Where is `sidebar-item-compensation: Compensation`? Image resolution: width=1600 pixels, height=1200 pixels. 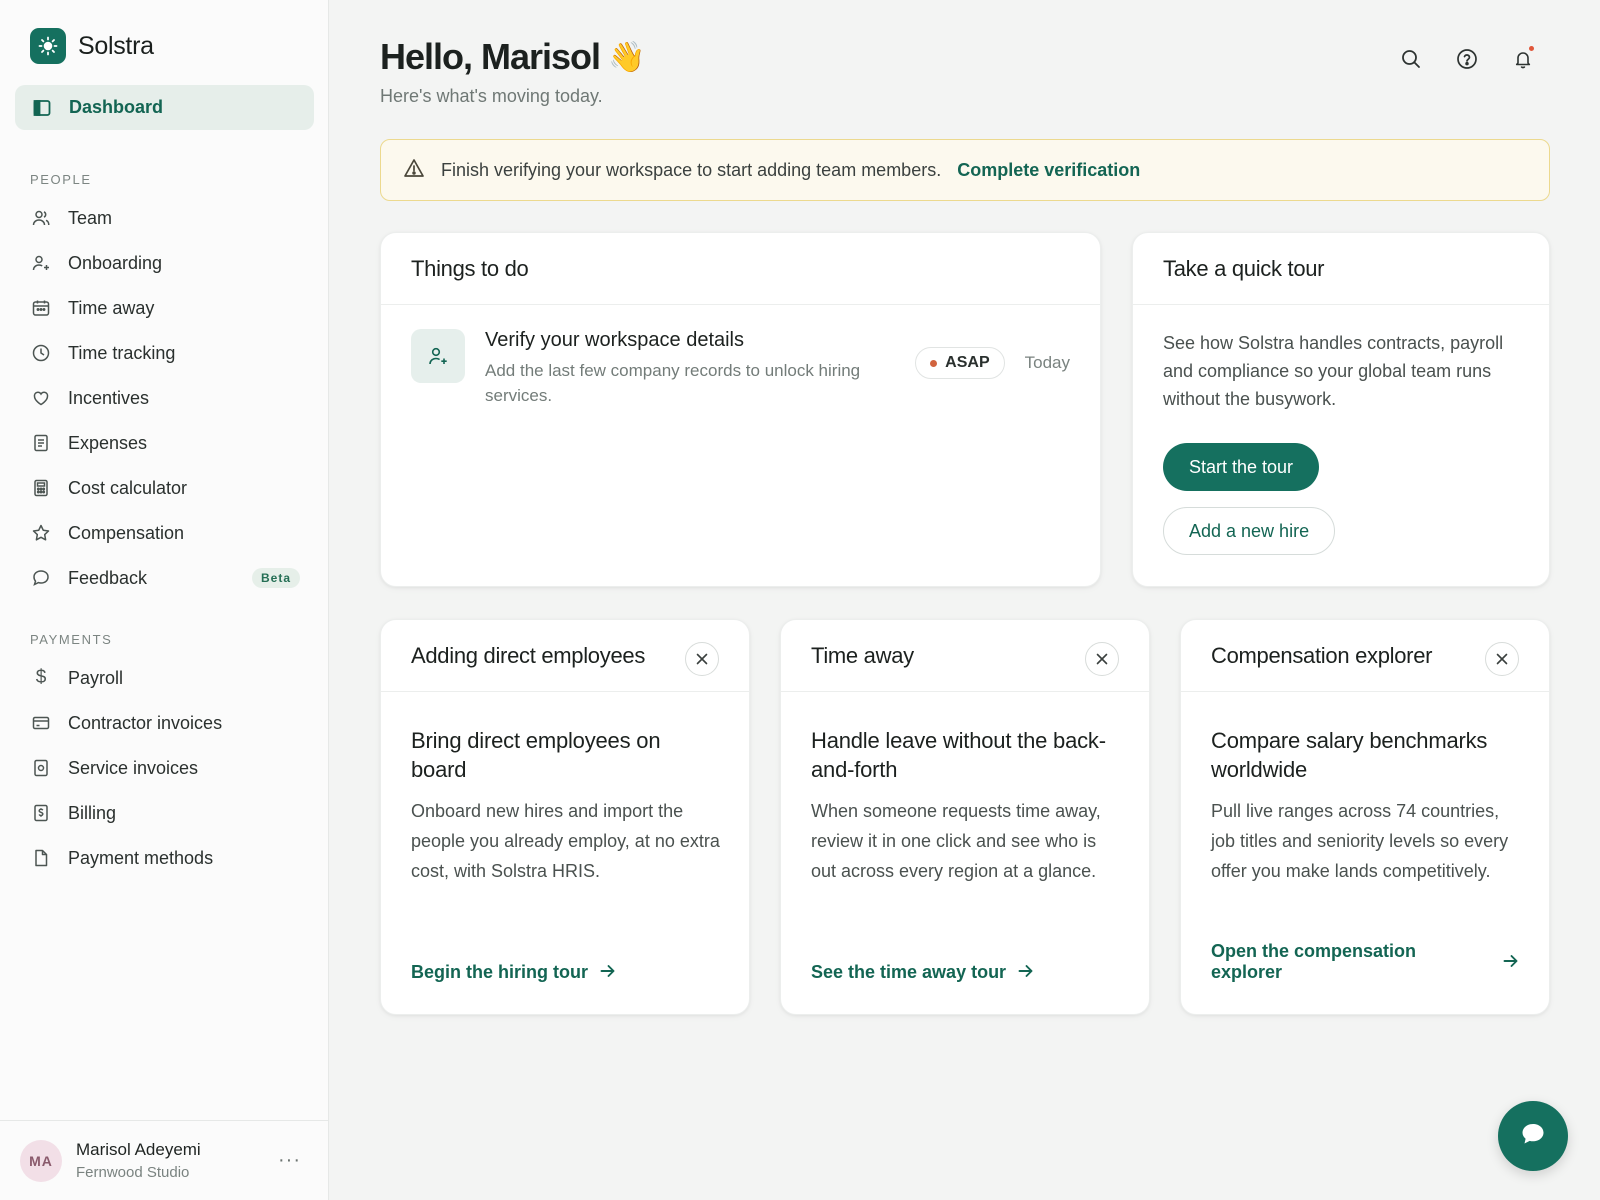
sidebar-item-compensation: Compensation is located at coordinates (165, 533).